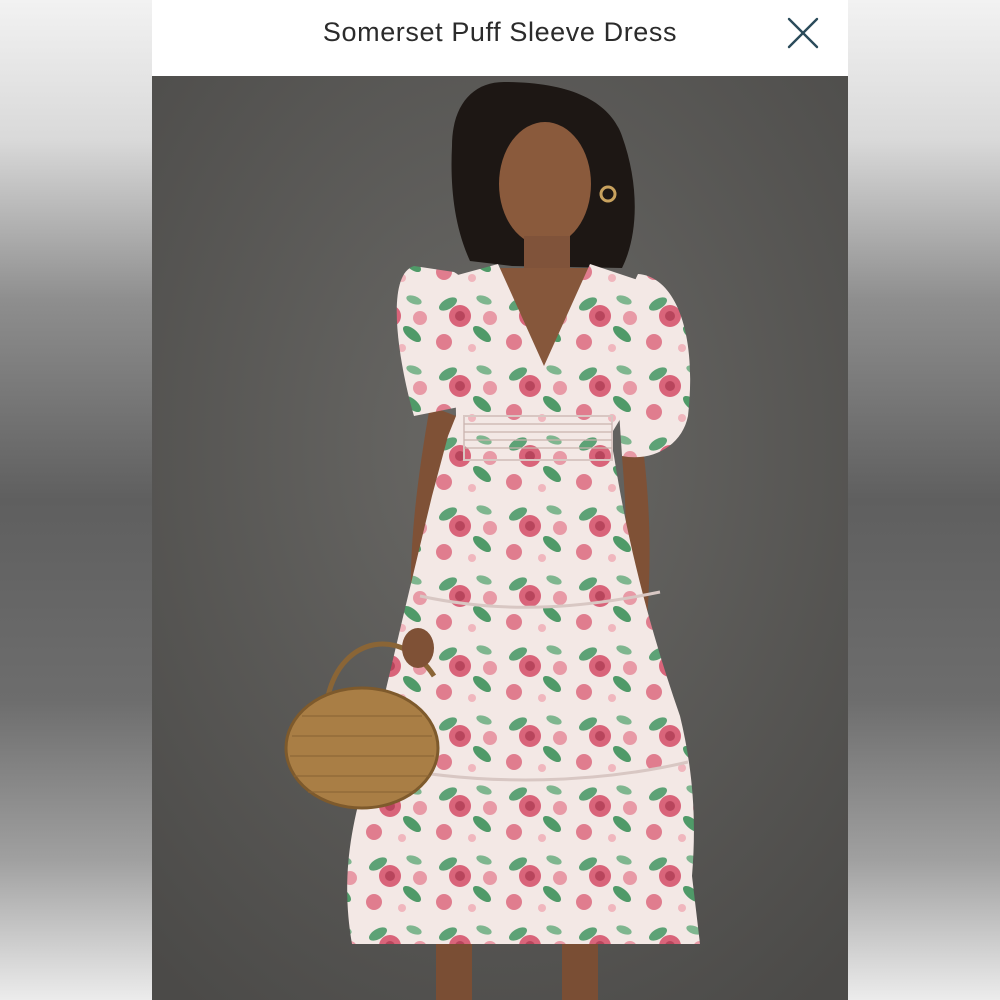 The height and width of the screenshot is (1000, 1000). What do you see at coordinates (500, 31) in the screenshot?
I see `product-title: Somerset Puff Sleeve Dress` at bounding box center [500, 31].